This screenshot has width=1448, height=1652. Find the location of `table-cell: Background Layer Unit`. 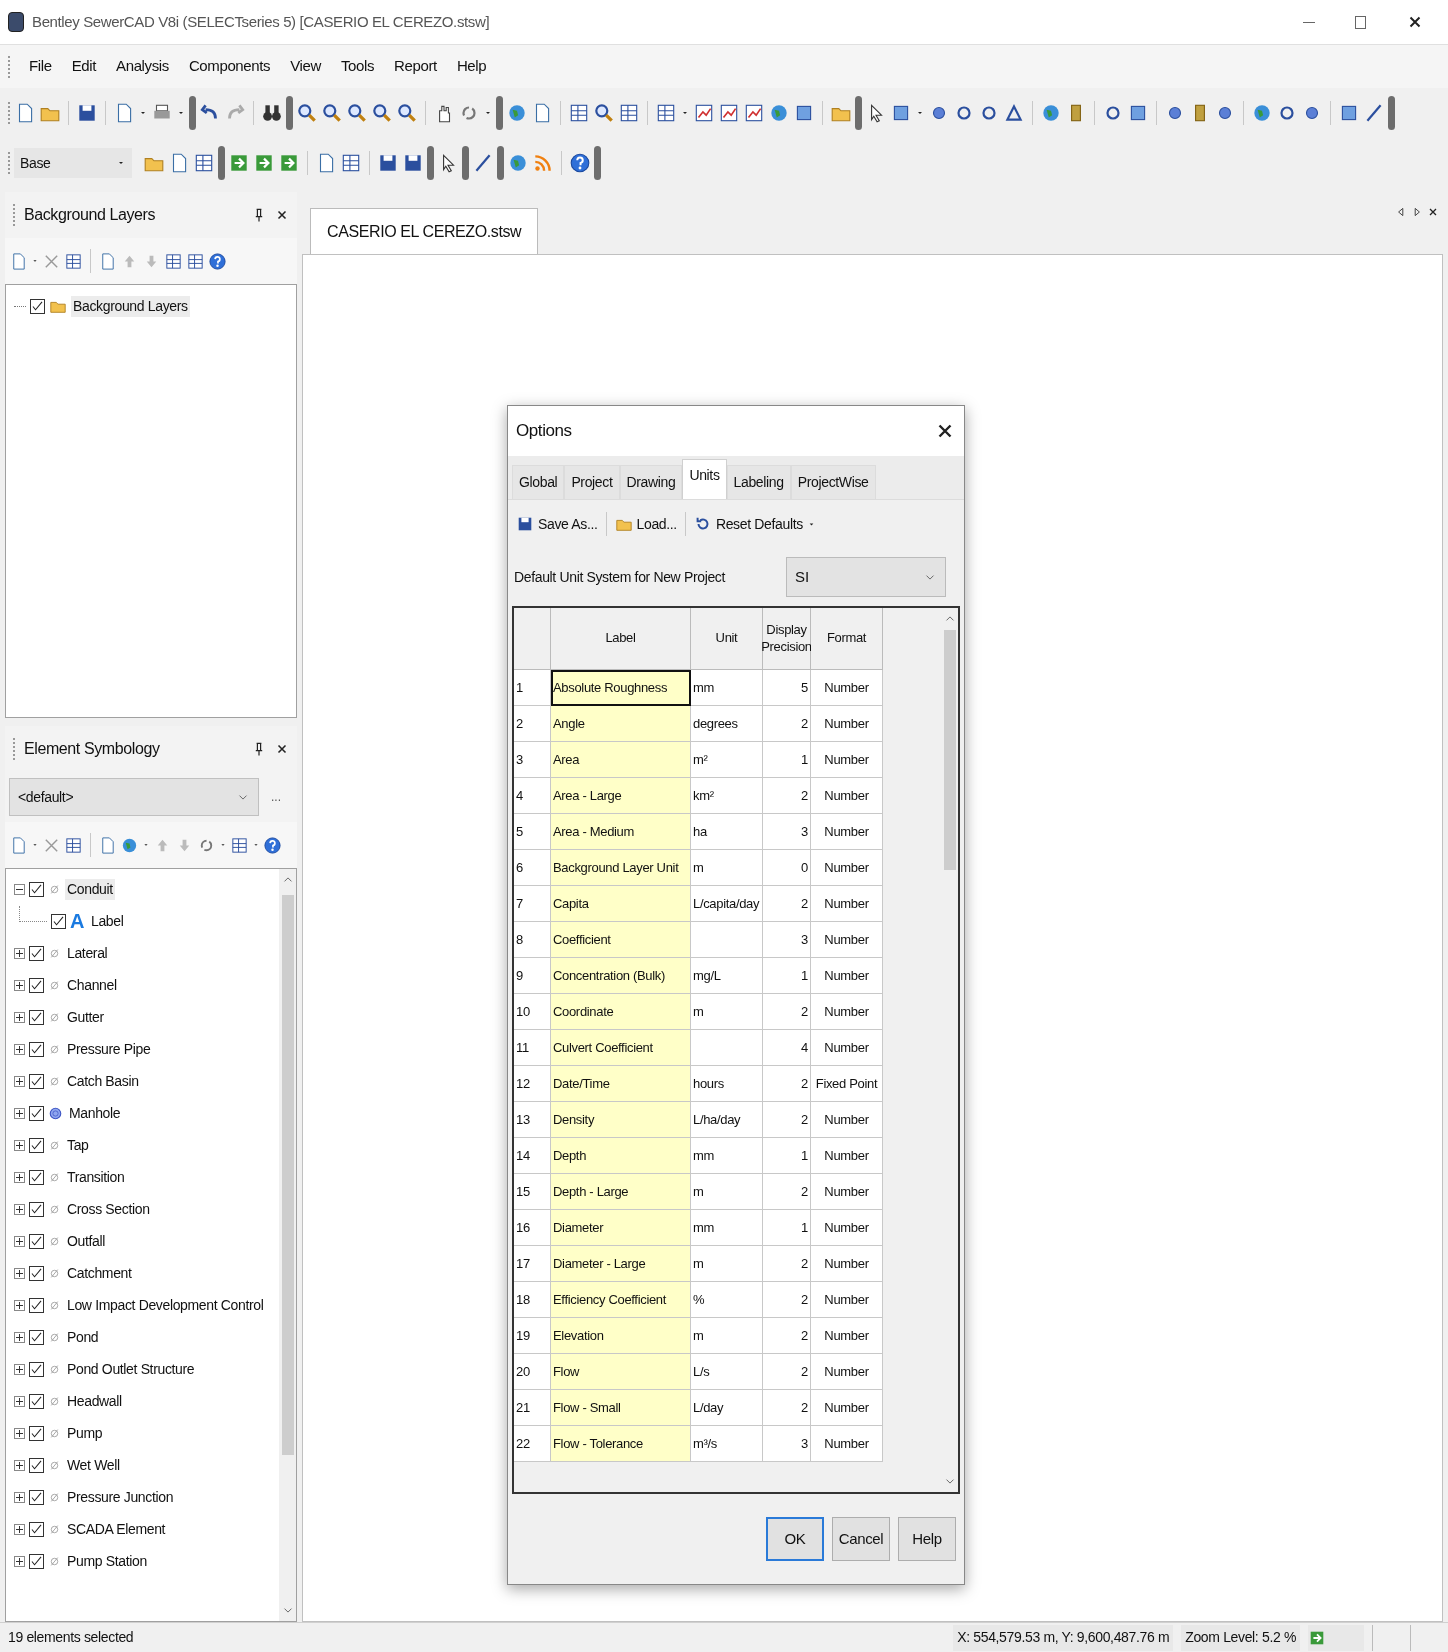

table-cell: Background Layer Unit is located at coordinates (621, 868).